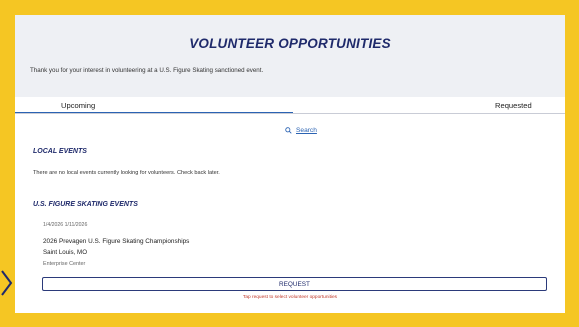  Describe the element at coordinates (65, 225) in the screenshot. I see `event-dates: 1/4/2026 1/11/2026` at that location.